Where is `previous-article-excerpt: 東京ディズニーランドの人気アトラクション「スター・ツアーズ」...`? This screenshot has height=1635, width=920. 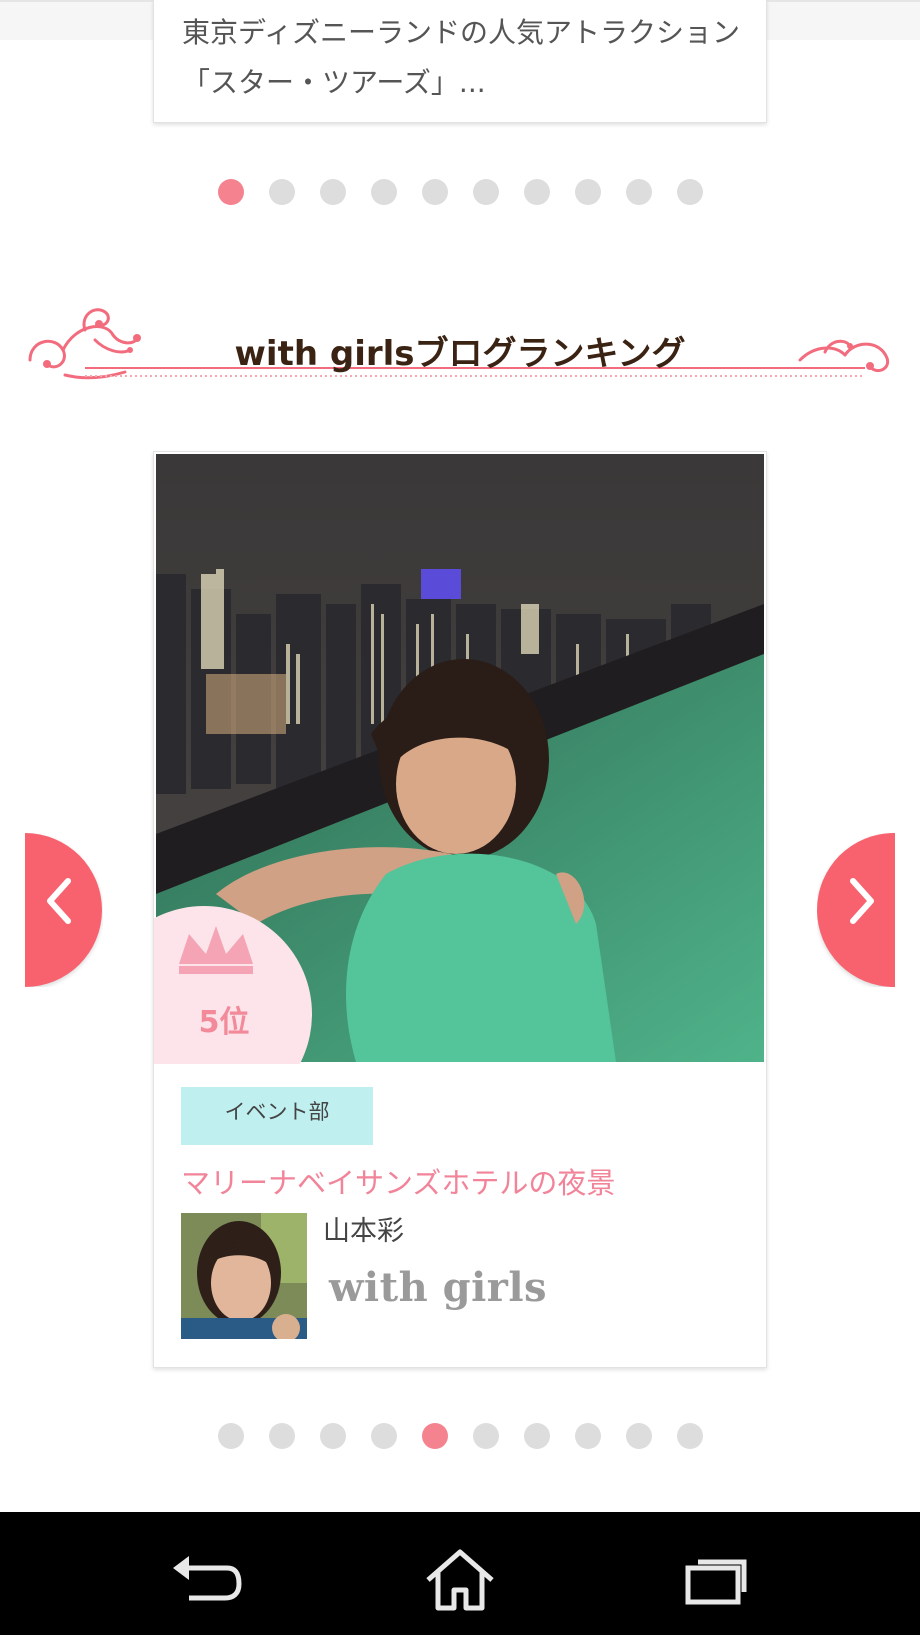
previous-article-excerpt: 東京ディズニーランドの人気アトラクション「スター・ツアーズ」... is located at coordinates (461, 57).